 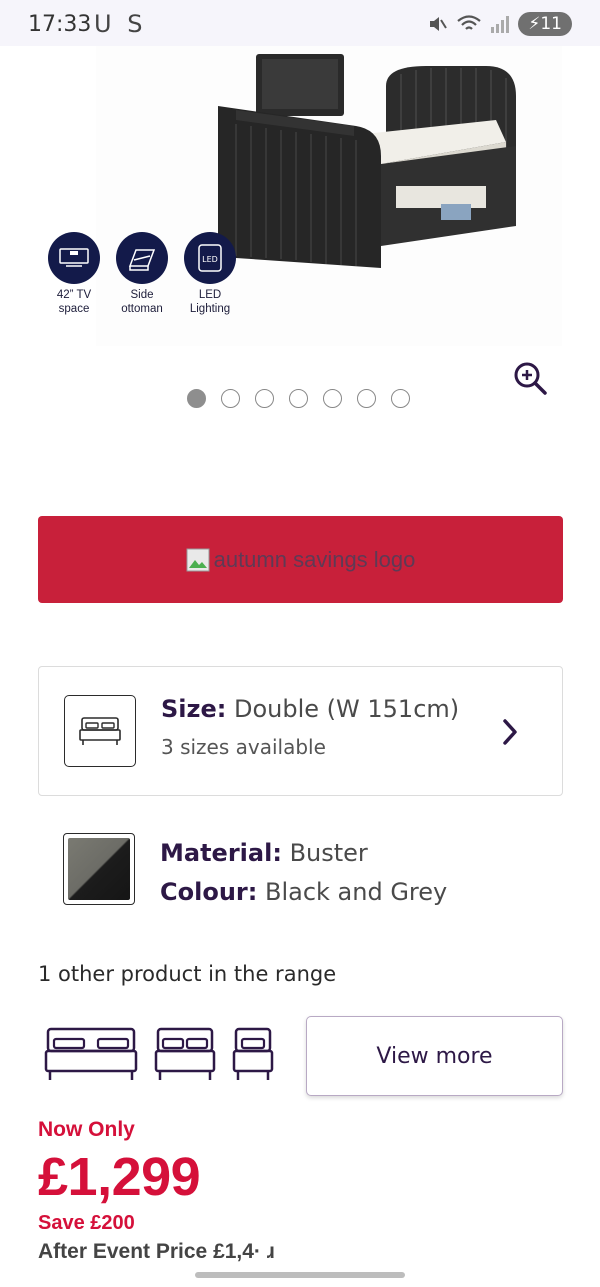 I want to click on mute-icon, so click(x=439, y=24).